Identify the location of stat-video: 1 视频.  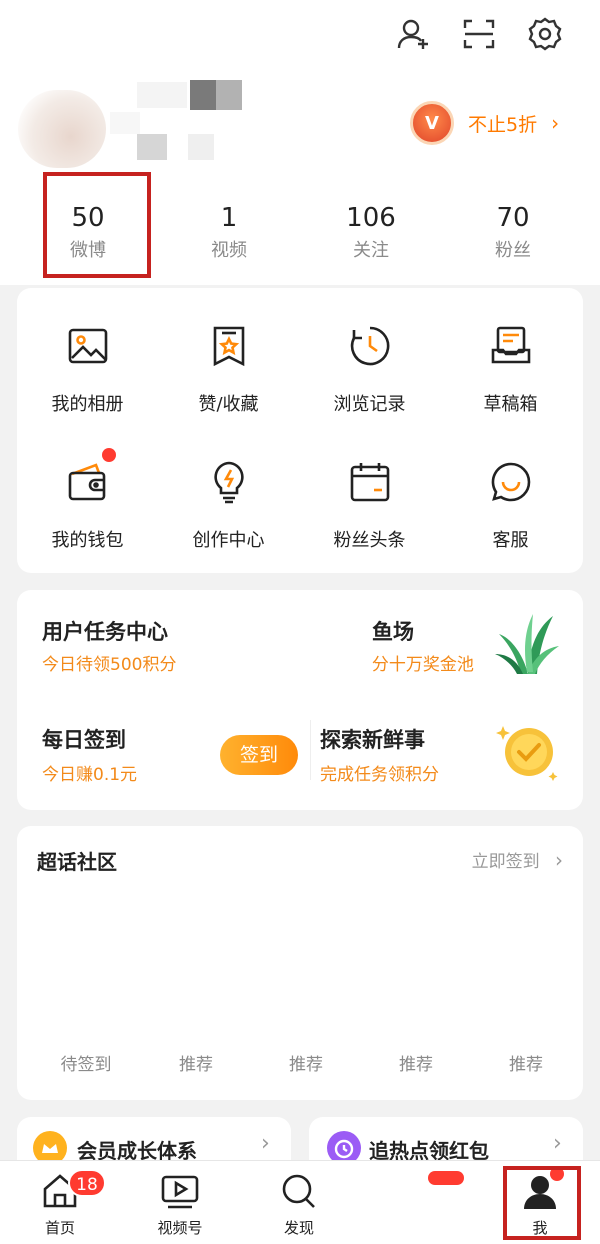
(229, 233).